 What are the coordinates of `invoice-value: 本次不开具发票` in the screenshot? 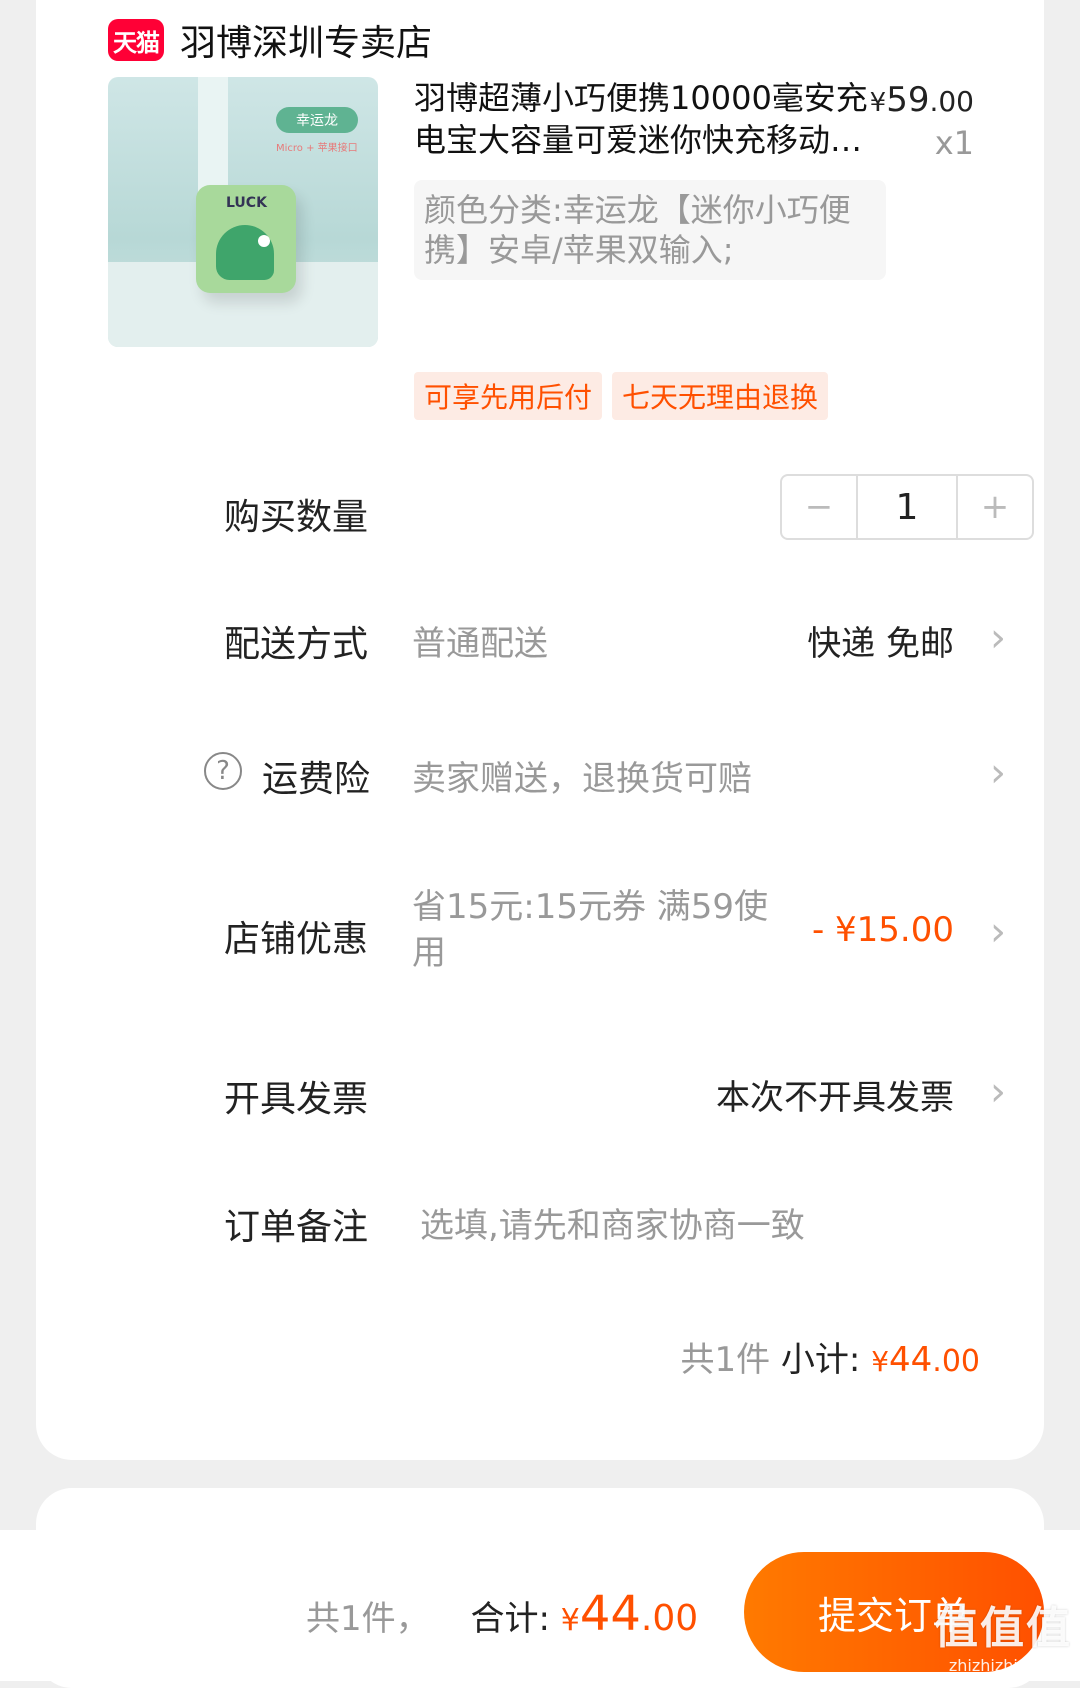 It's located at (835, 1098).